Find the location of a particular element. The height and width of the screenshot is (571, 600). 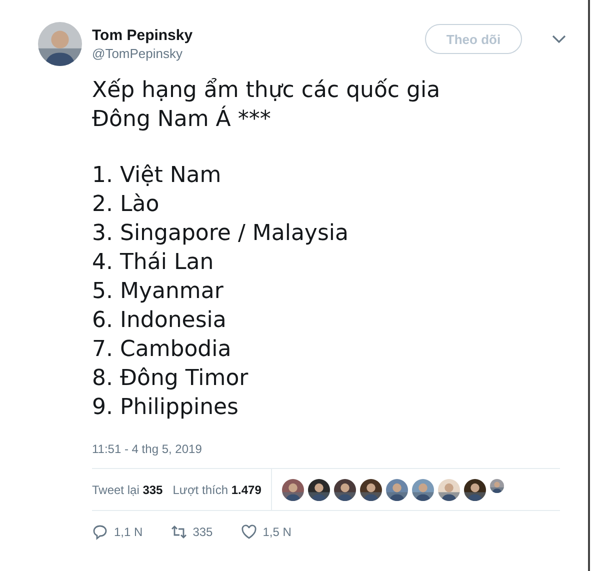

list-item: 2. Lào is located at coordinates (126, 205).